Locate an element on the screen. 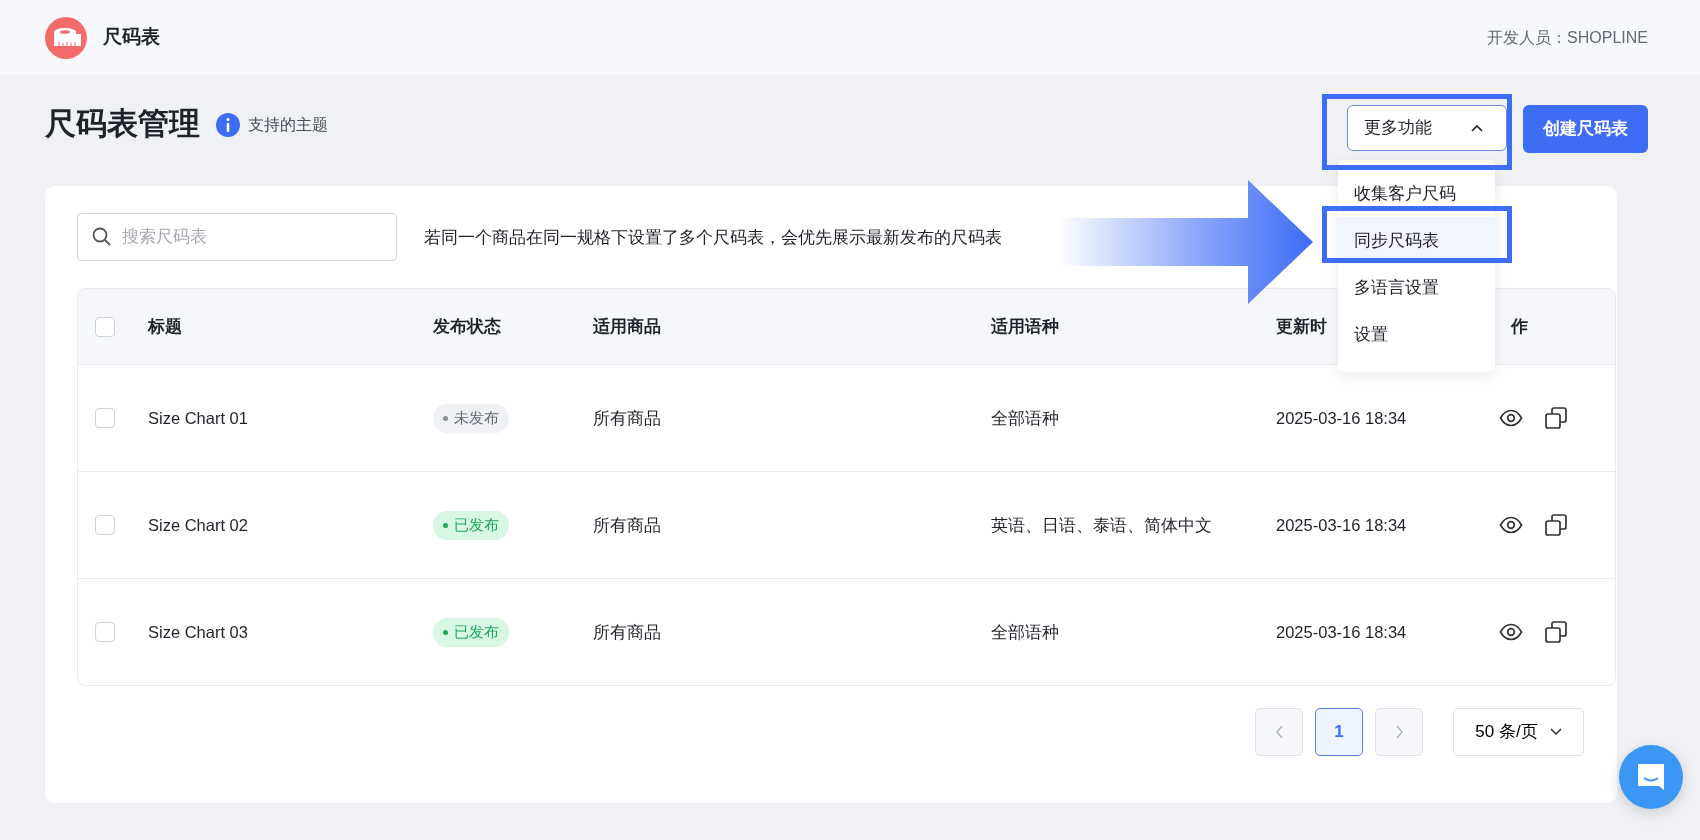 Image resolution: width=1700 pixels, height=840 pixels. column-header: 发布状态 is located at coordinates (467, 326).